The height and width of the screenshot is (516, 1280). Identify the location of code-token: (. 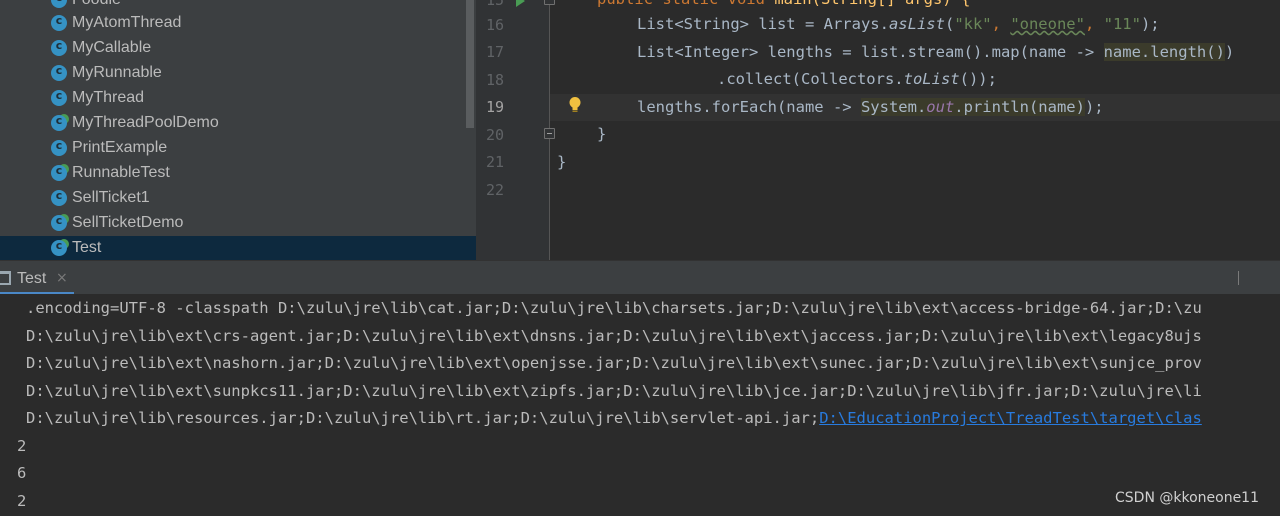
(949, 24).